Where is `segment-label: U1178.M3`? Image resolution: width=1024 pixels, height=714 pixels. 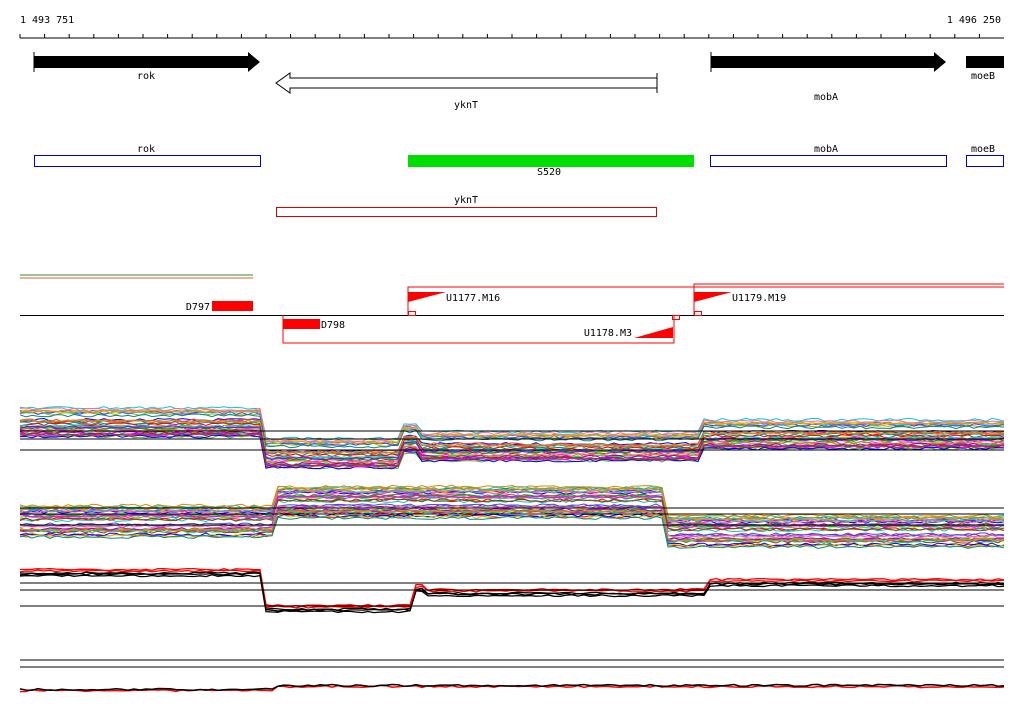
segment-label: U1178.M3 is located at coordinates (608, 333).